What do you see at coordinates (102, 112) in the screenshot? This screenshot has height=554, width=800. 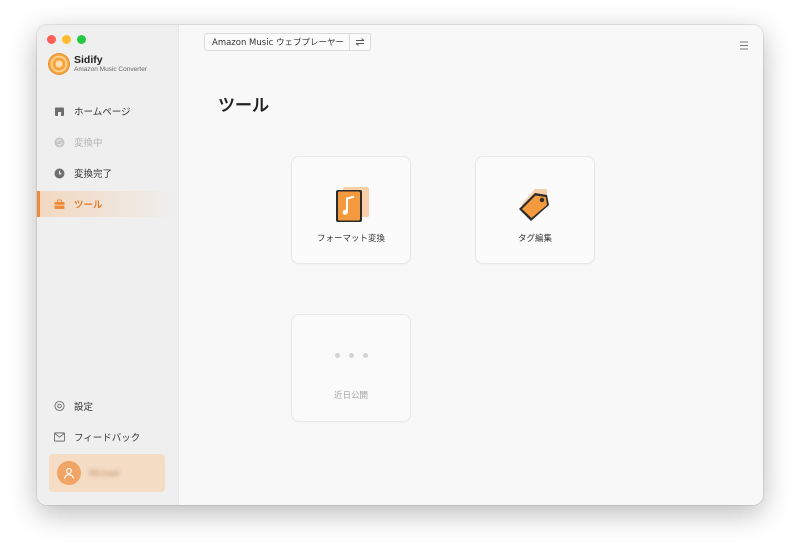 I see `sidebar-item-label: ホームページ` at bounding box center [102, 112].